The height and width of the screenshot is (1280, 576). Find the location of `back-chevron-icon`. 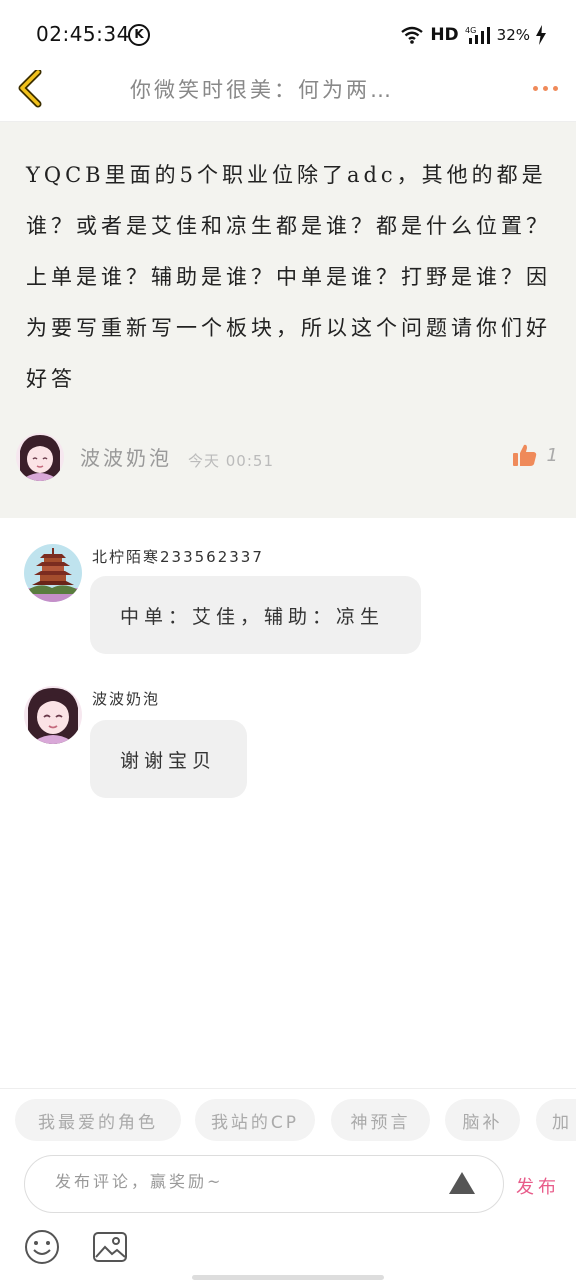

back-chevron-icon is located at coordinates (30, 89).